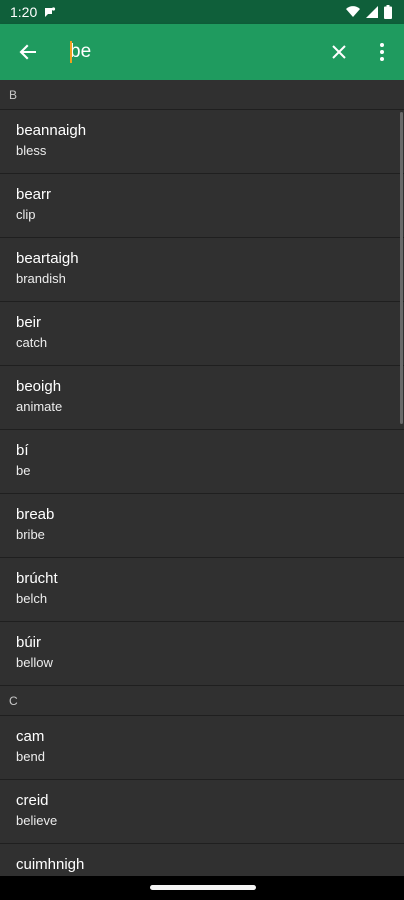 This screenshot has height=900, width=404. Describe the element at coordinates (190, 52) in the screenshot. I see `search-input` at that location.